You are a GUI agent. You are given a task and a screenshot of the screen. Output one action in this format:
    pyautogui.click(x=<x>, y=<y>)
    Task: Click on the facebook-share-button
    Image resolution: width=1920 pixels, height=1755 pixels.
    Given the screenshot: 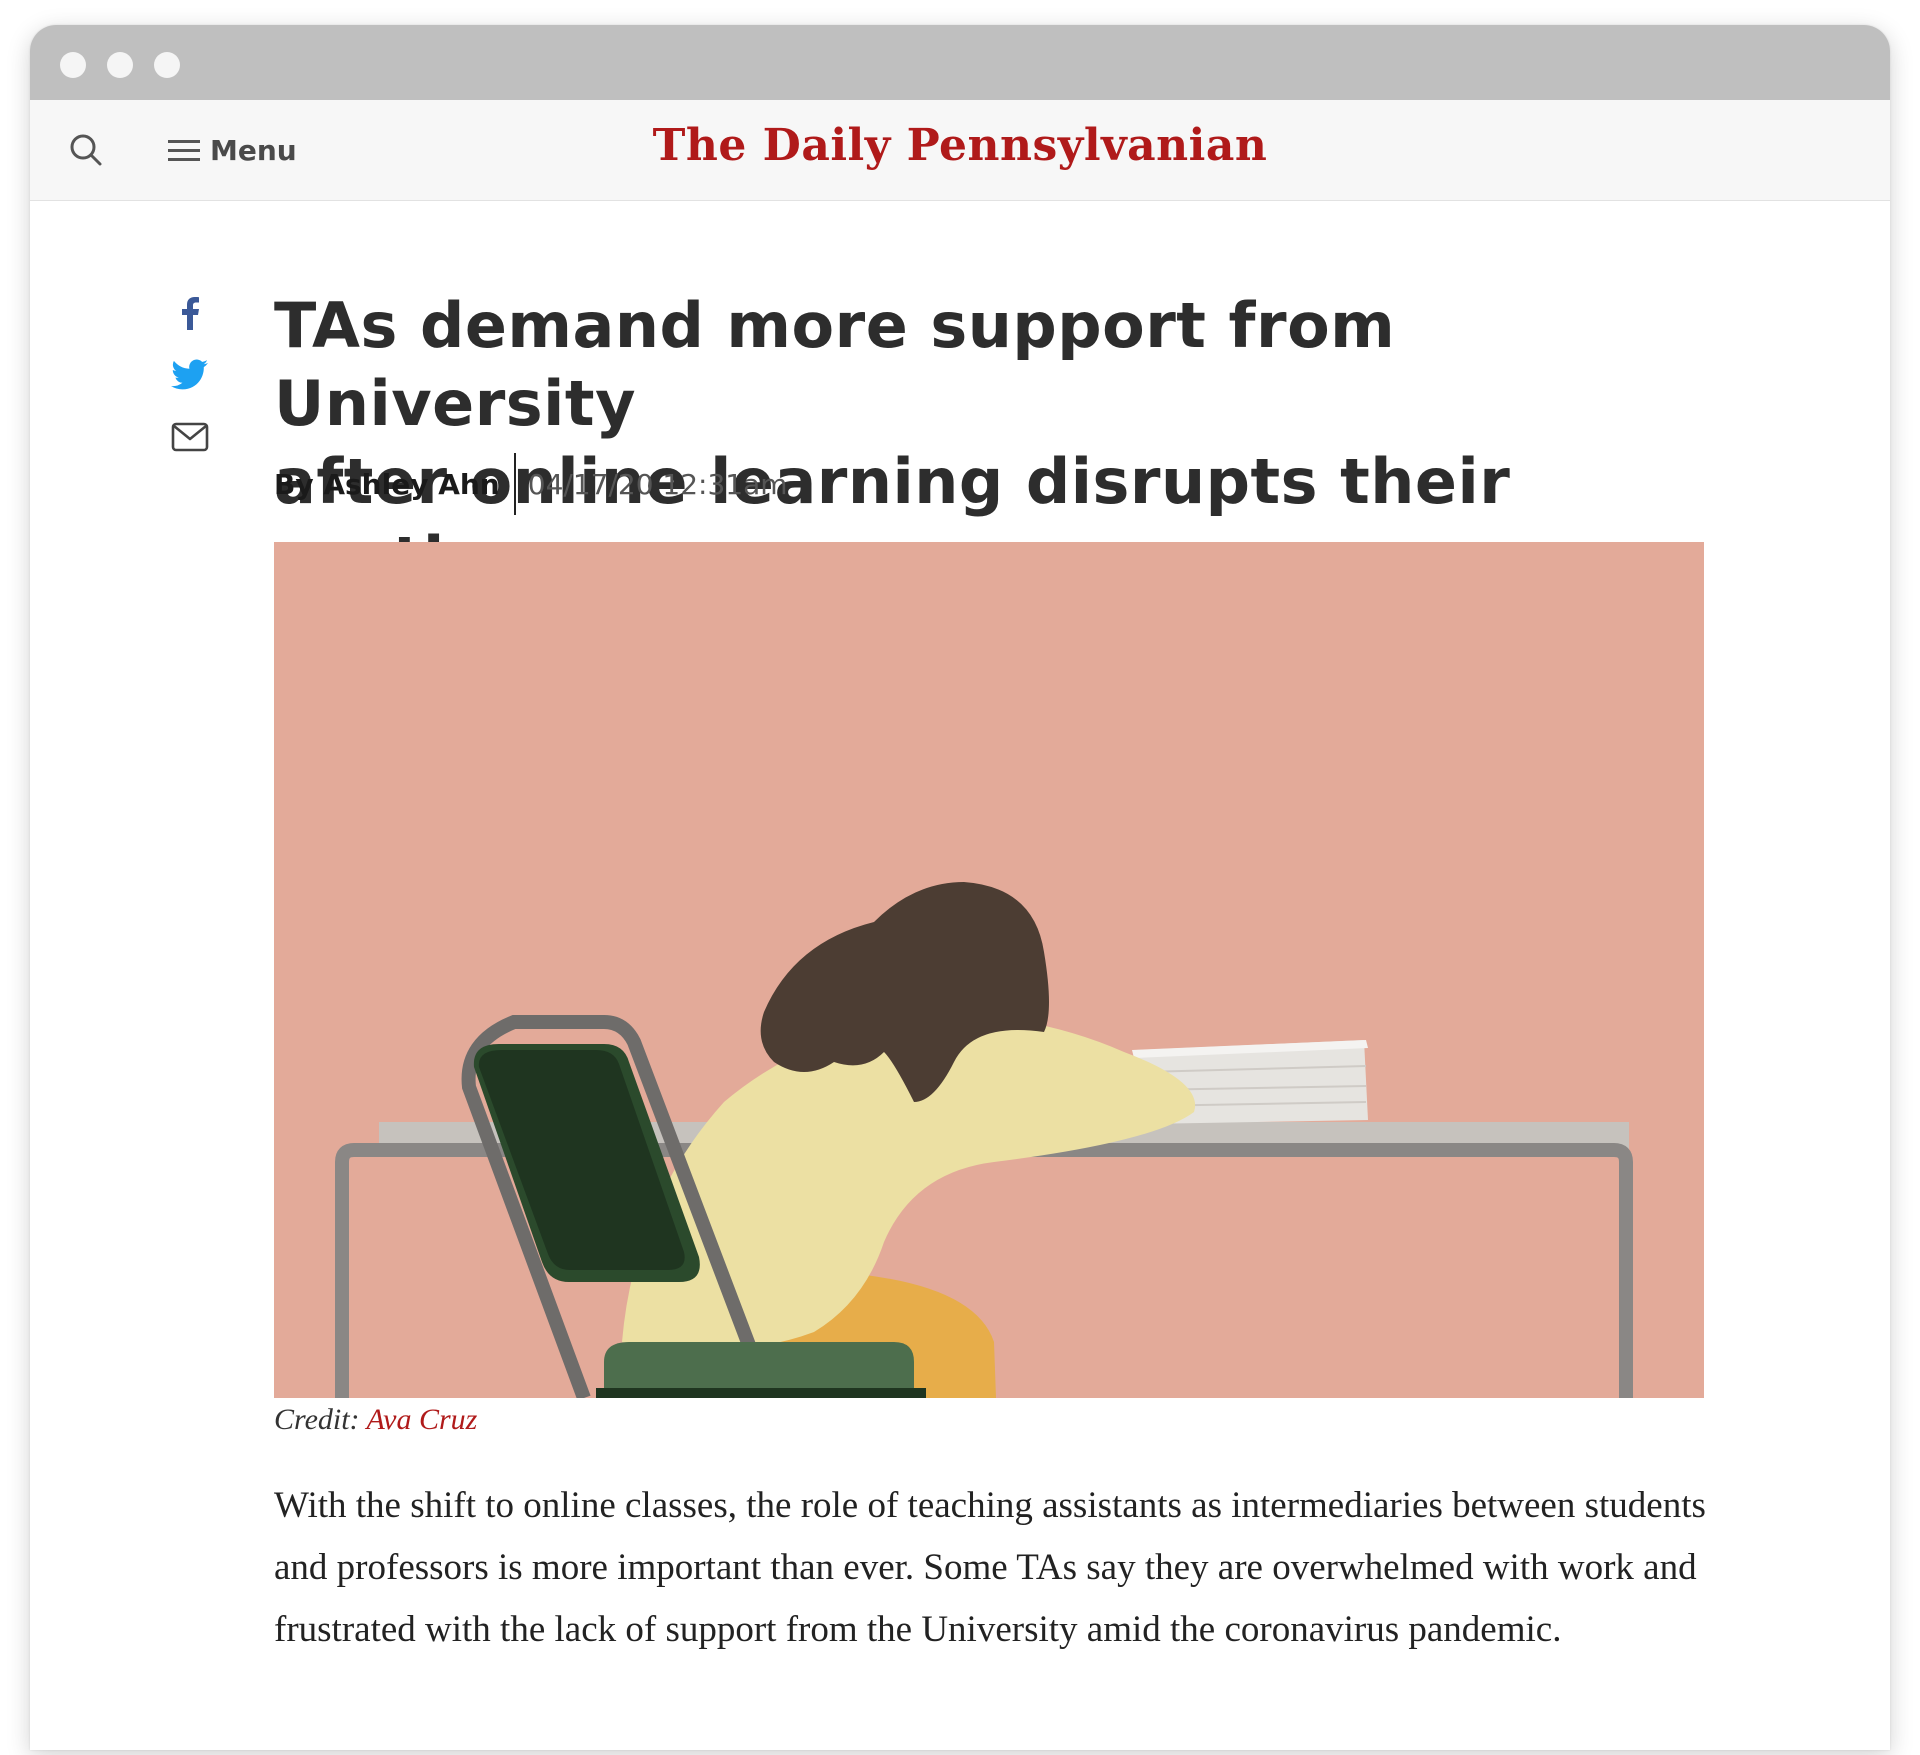 What is the action you would take?
    pyautogui.click(x=190, y=313)
    